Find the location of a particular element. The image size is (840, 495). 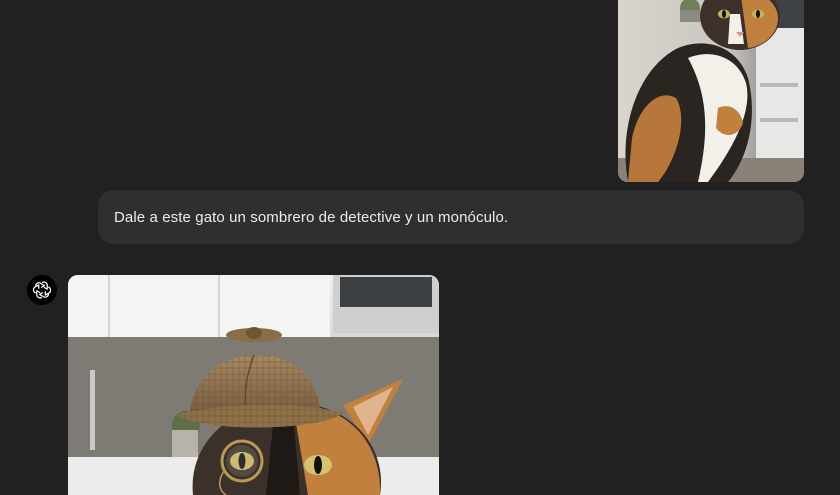

assistant-avatar is located at coordinates (42, 290).